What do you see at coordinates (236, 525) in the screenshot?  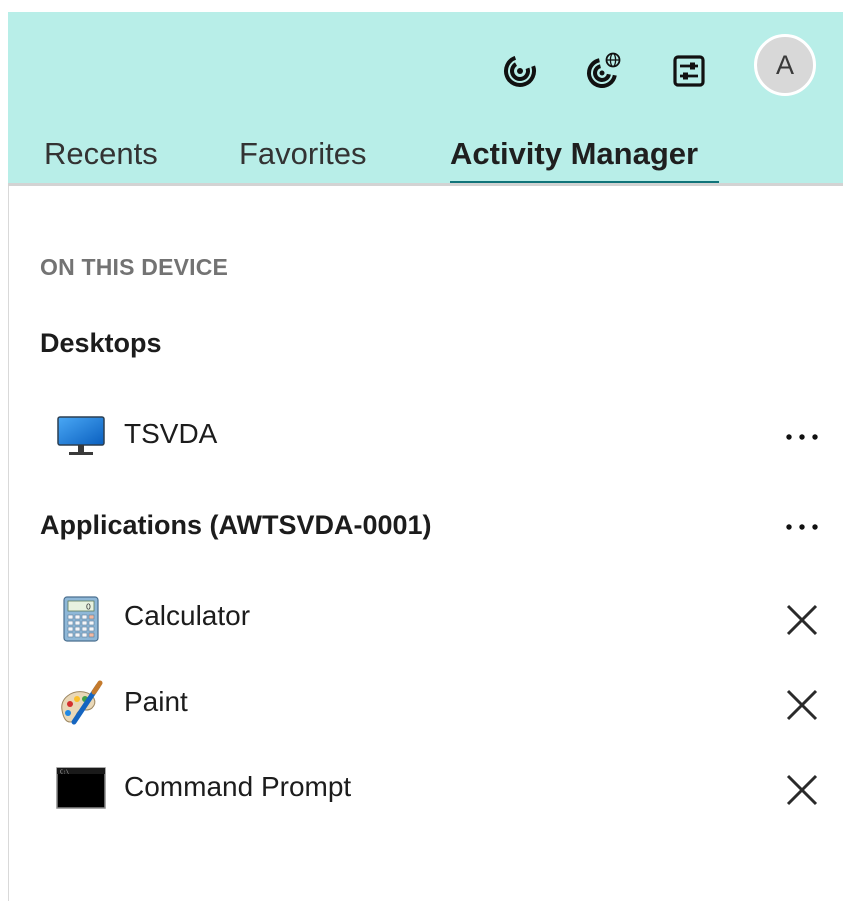 I see `applications-heading: Applications (AWTSVDA-0001)` at bounding box center [236, 525].